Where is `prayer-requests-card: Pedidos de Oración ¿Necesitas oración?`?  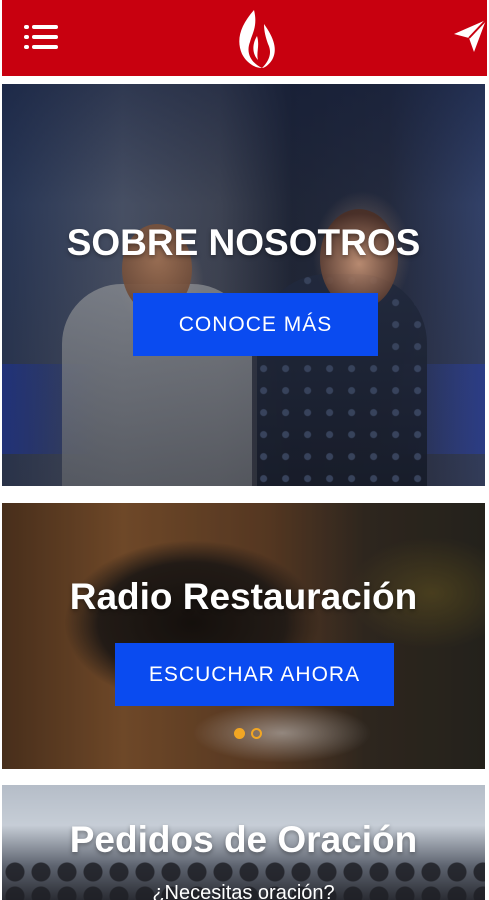
prayer-requests-card: Pedidos de Oración ¿Necesitas oración? is located at coordinates (243, 842).